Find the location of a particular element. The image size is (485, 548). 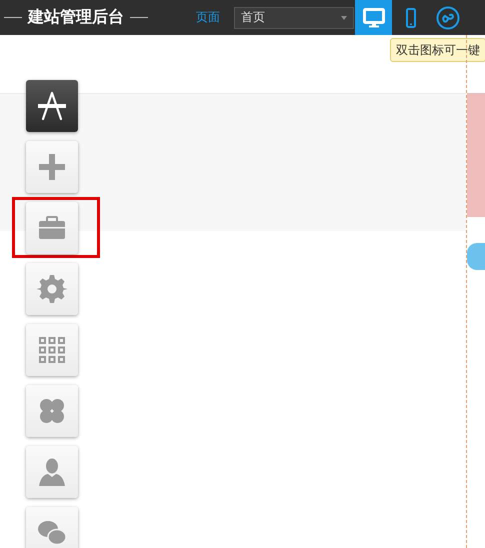

device-button is located at coordinates (373, 17).